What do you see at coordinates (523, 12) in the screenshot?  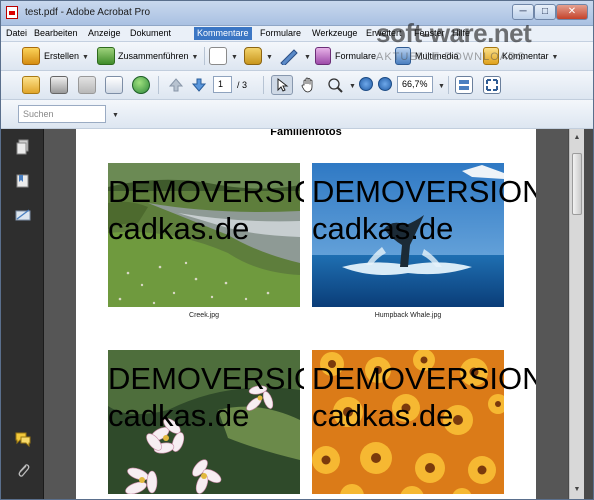 I see `minimize-button: ─` at bounding box center [523, 12].